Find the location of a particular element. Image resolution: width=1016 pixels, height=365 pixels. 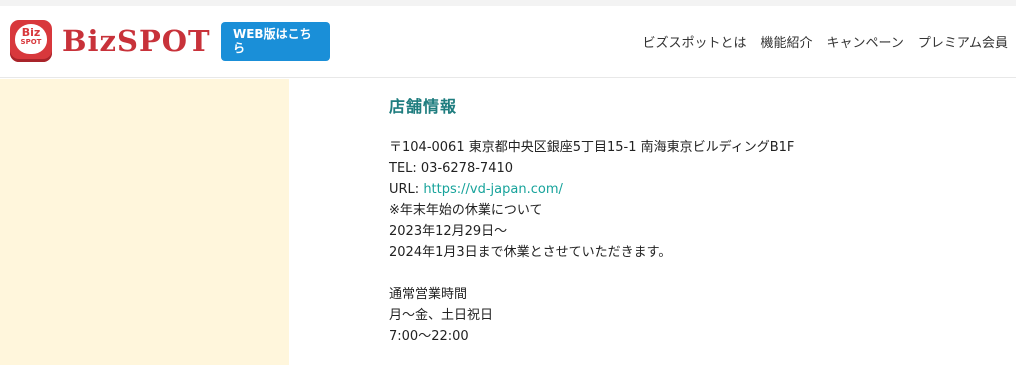

nav-campaign: キャンペーン is located at coordinates (865, 41).